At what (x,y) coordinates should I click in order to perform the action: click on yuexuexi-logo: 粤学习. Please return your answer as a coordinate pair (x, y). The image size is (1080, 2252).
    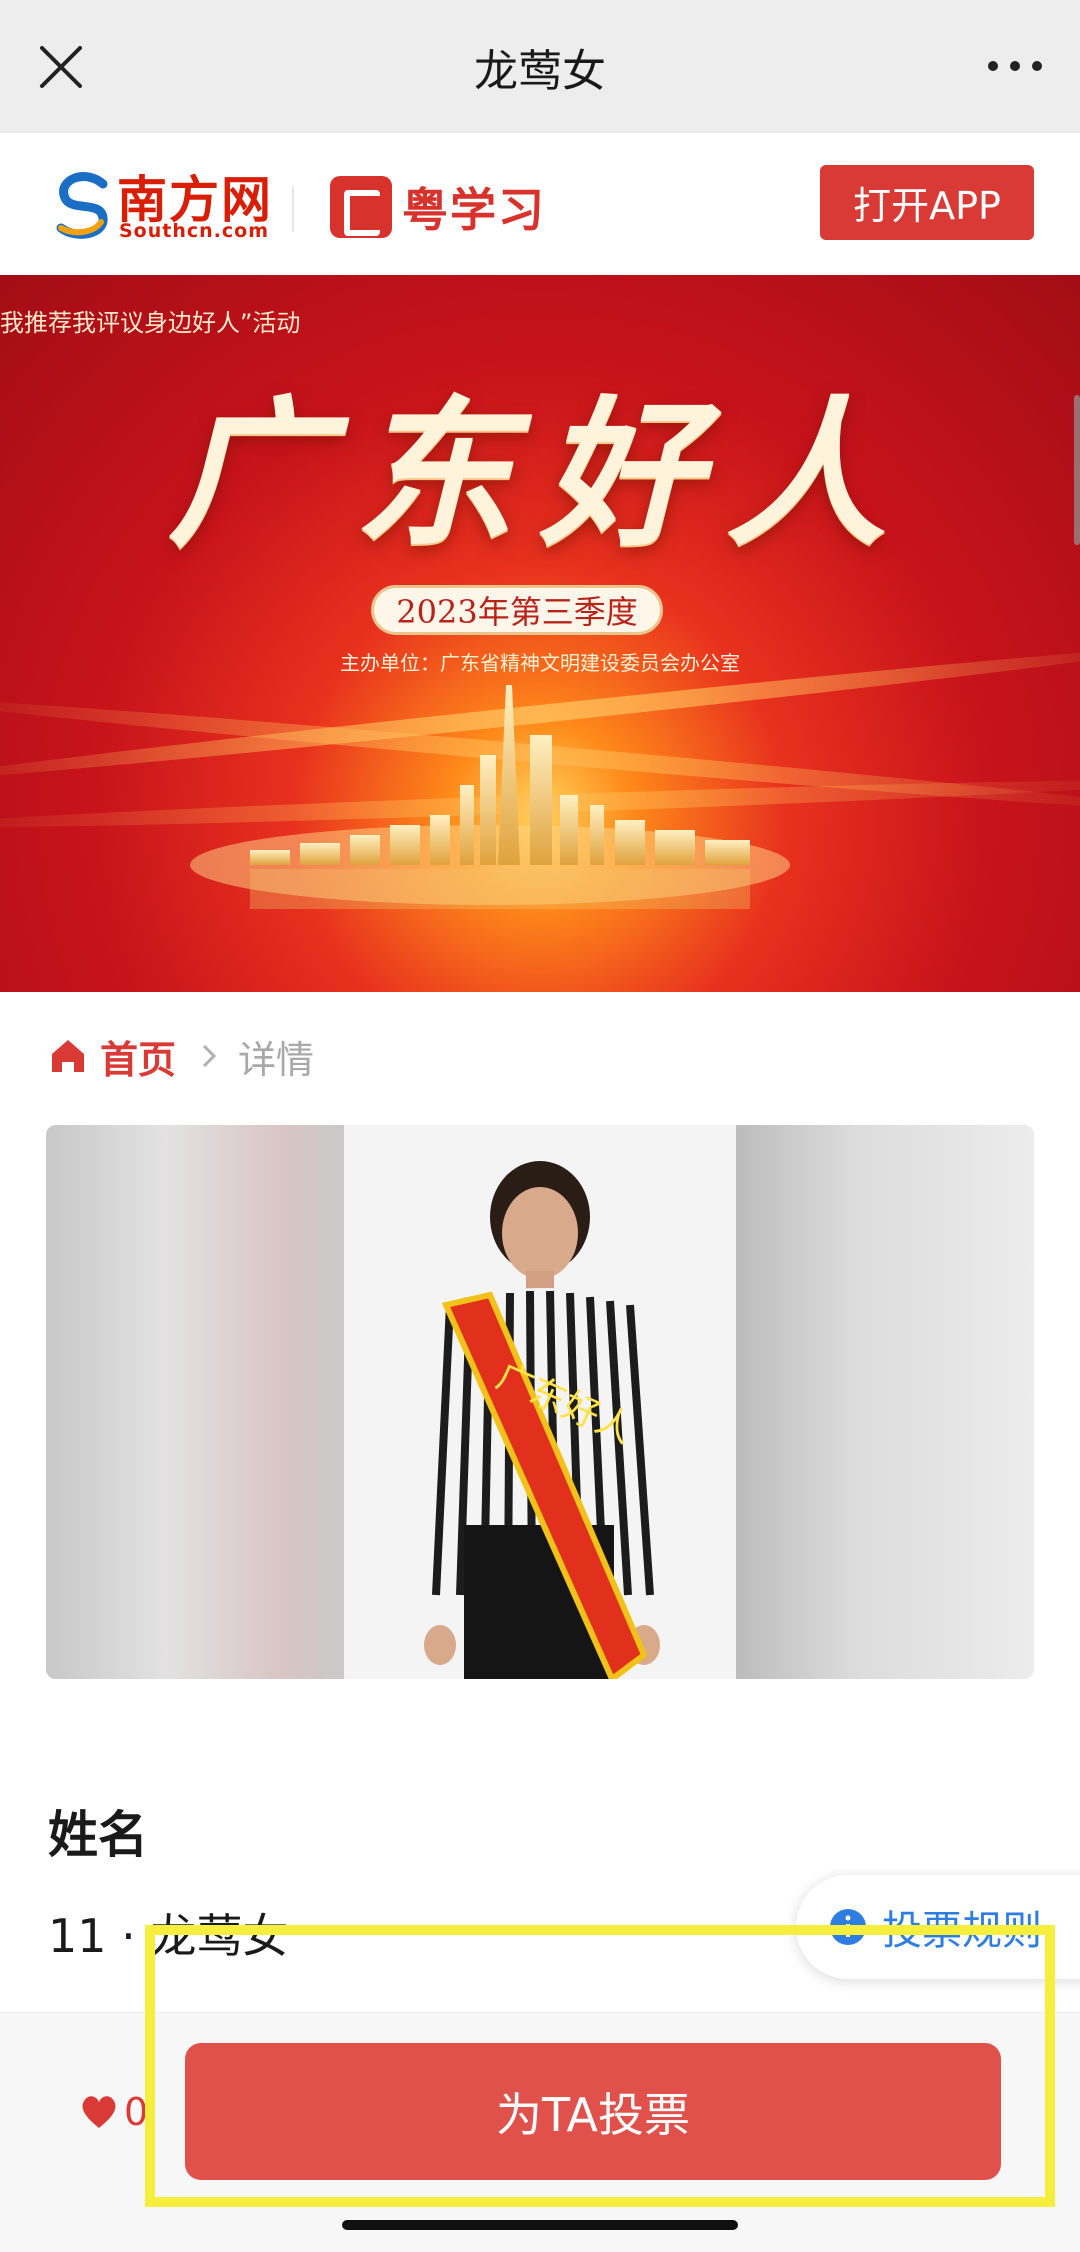
    Looking at the image, I should click on (438, 207).